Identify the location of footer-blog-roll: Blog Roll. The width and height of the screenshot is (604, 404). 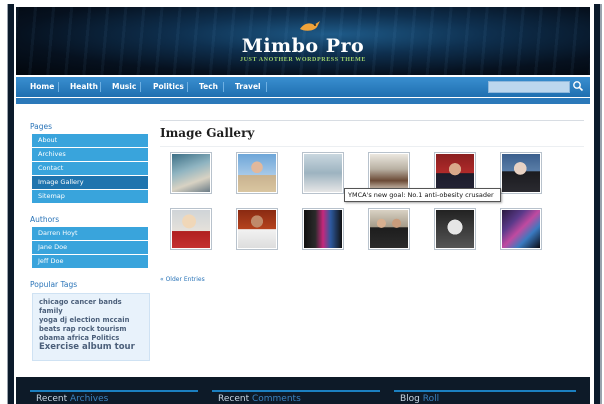
(485, 397).